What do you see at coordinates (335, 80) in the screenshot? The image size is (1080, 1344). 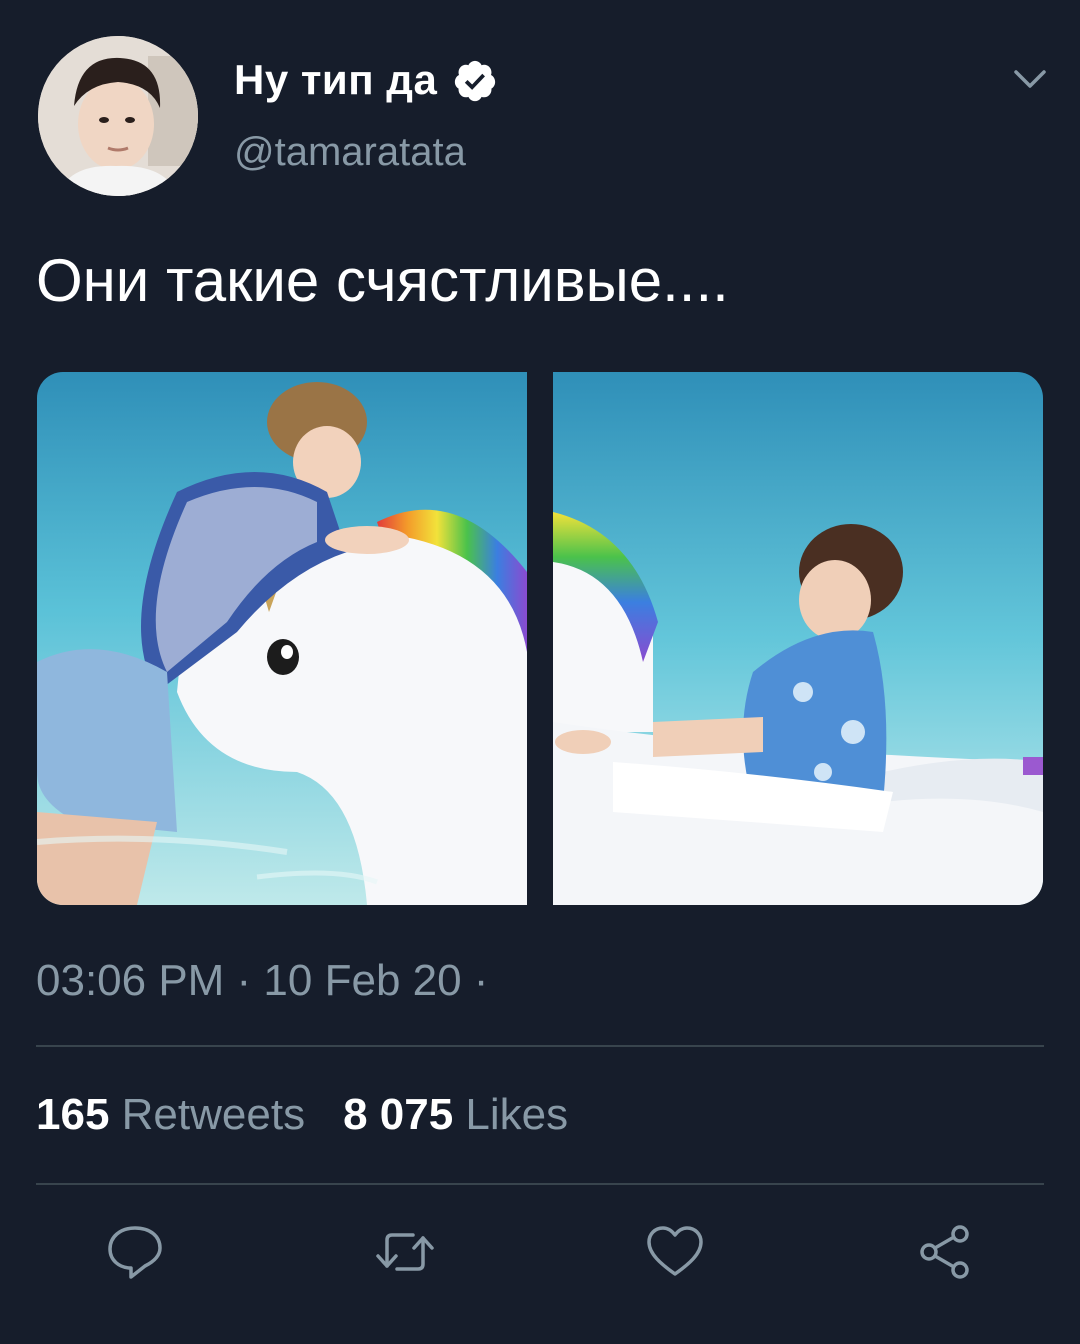 I see `author-name: Ну тип да` at bounding box center [335, 80].